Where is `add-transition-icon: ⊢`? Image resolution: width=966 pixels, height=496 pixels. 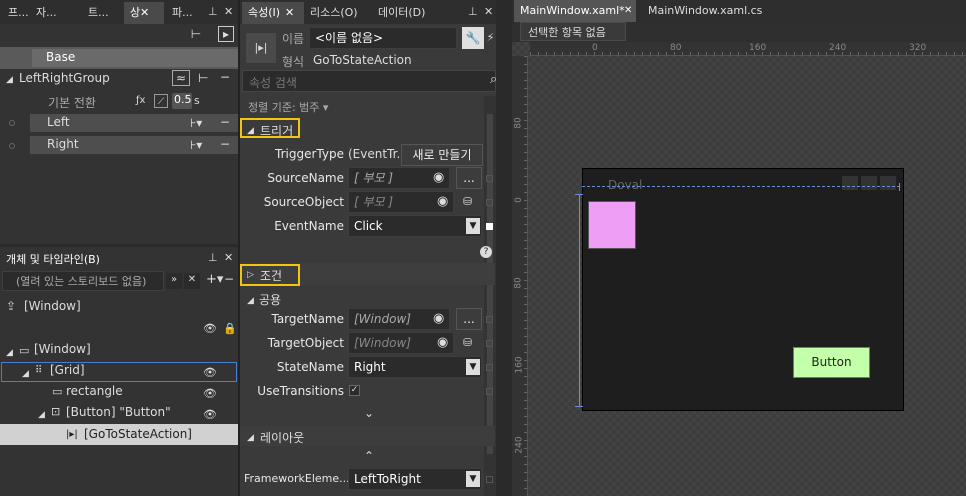
add-transition-icon: ⊢ is located at coordinates (203, 78).